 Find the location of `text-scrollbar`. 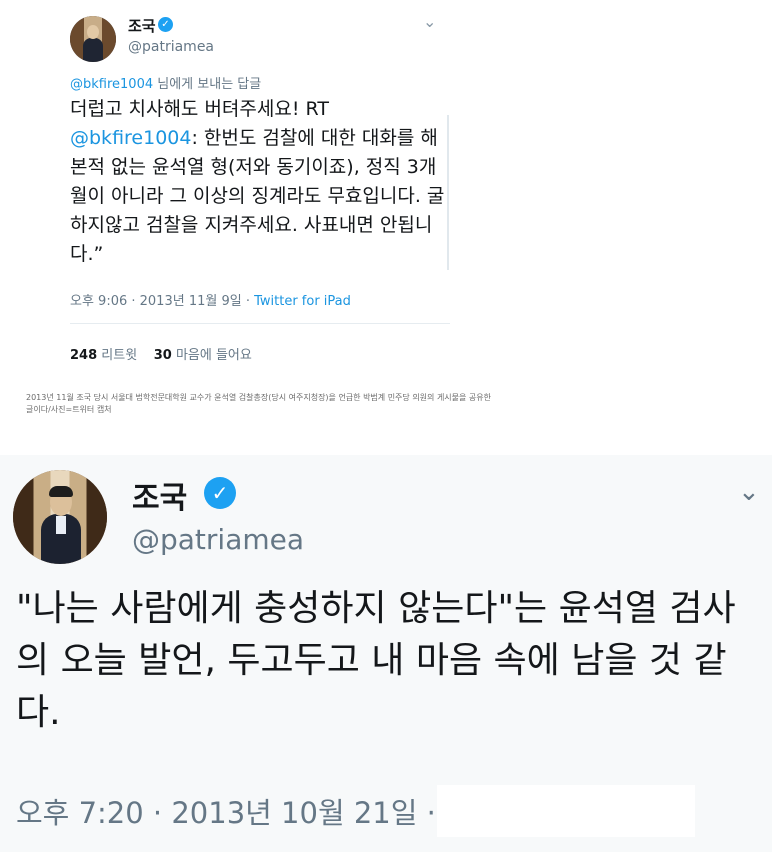

text-scrollbar is located at coordinates (448, 192).